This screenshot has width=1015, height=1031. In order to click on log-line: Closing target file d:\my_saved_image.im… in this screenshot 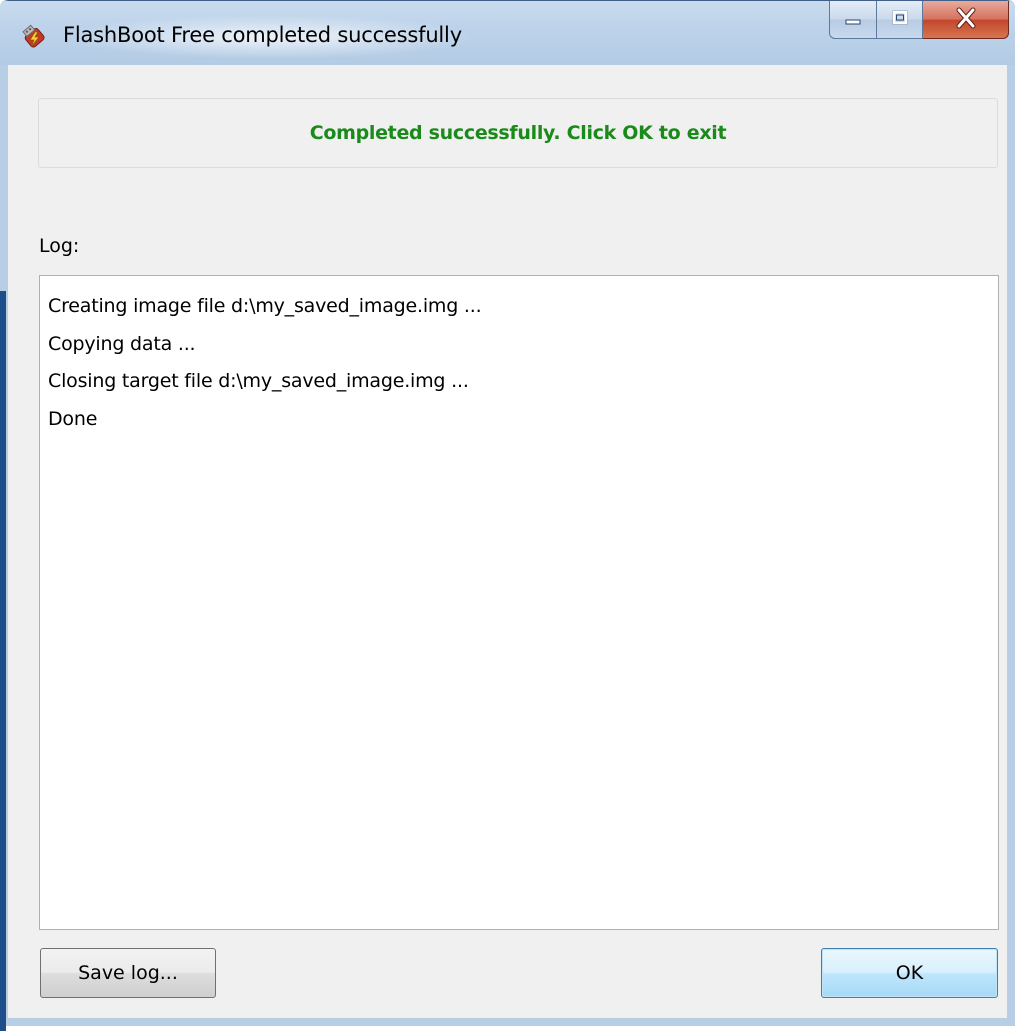, I will do `click(258, 381)`.